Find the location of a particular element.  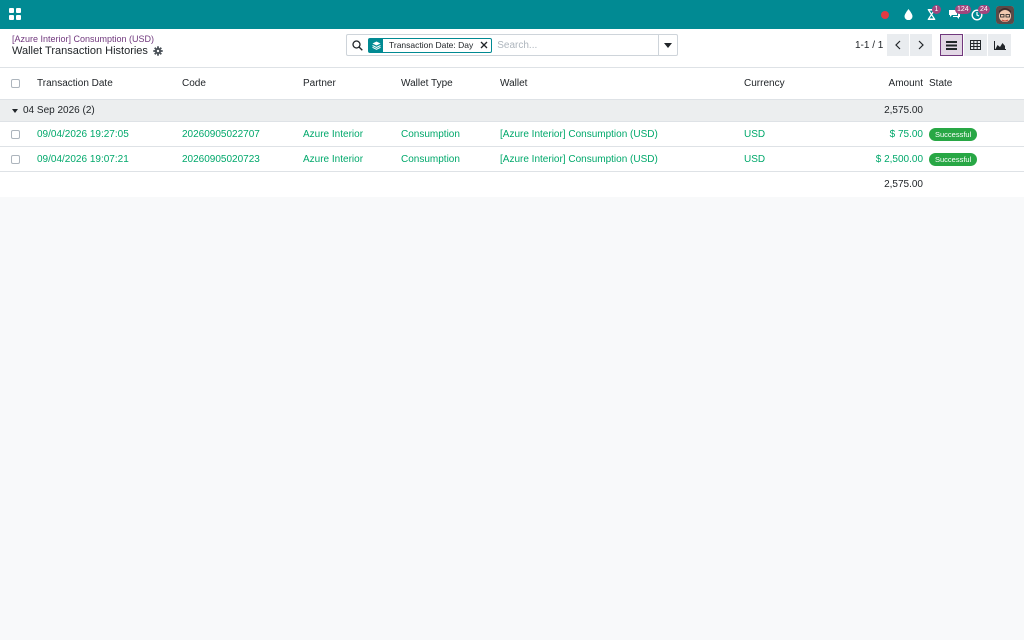

select-all-cell is located at coordinates (15, 83).